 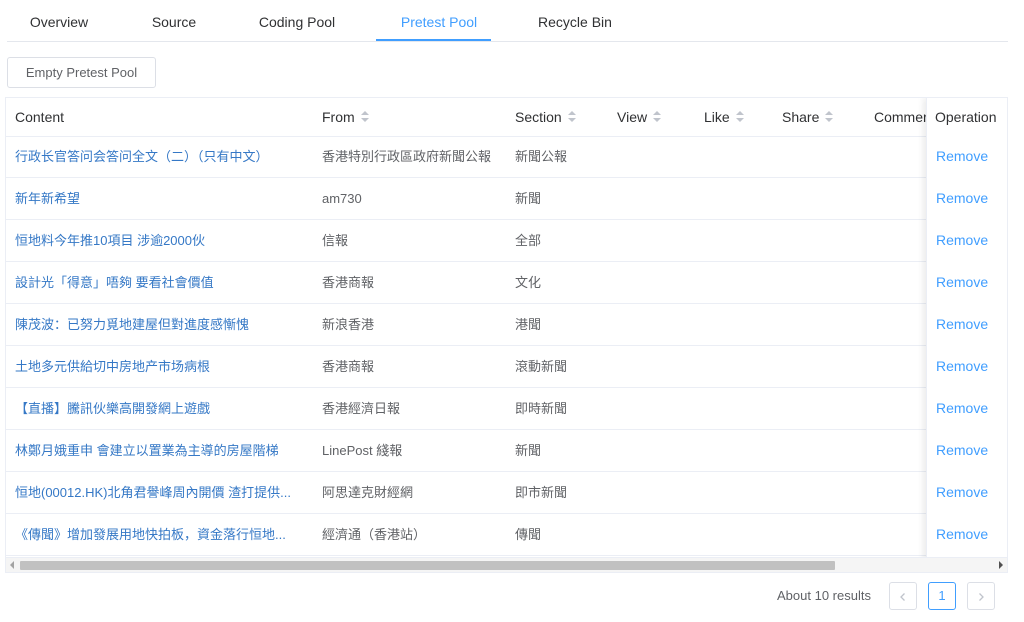 I want to click on chevron-right-icon, so click(x=981, y=596).